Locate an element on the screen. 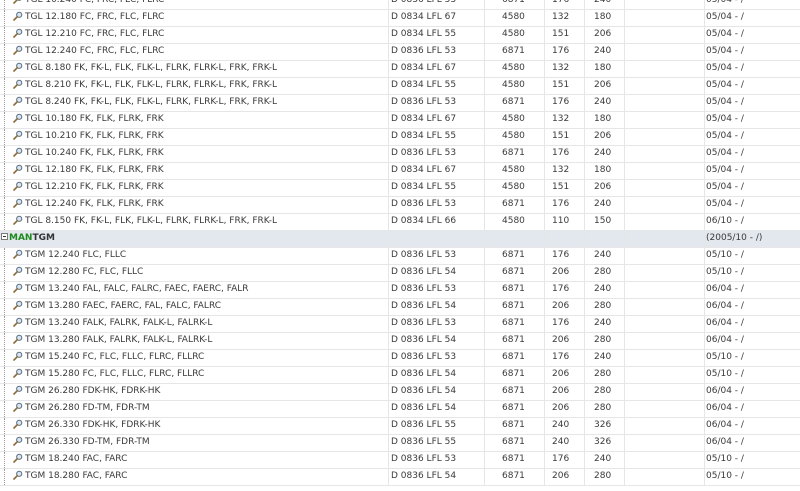  vehicle-name: TGM 18.280 FAC, FARC is located at coordinates (76, 476).